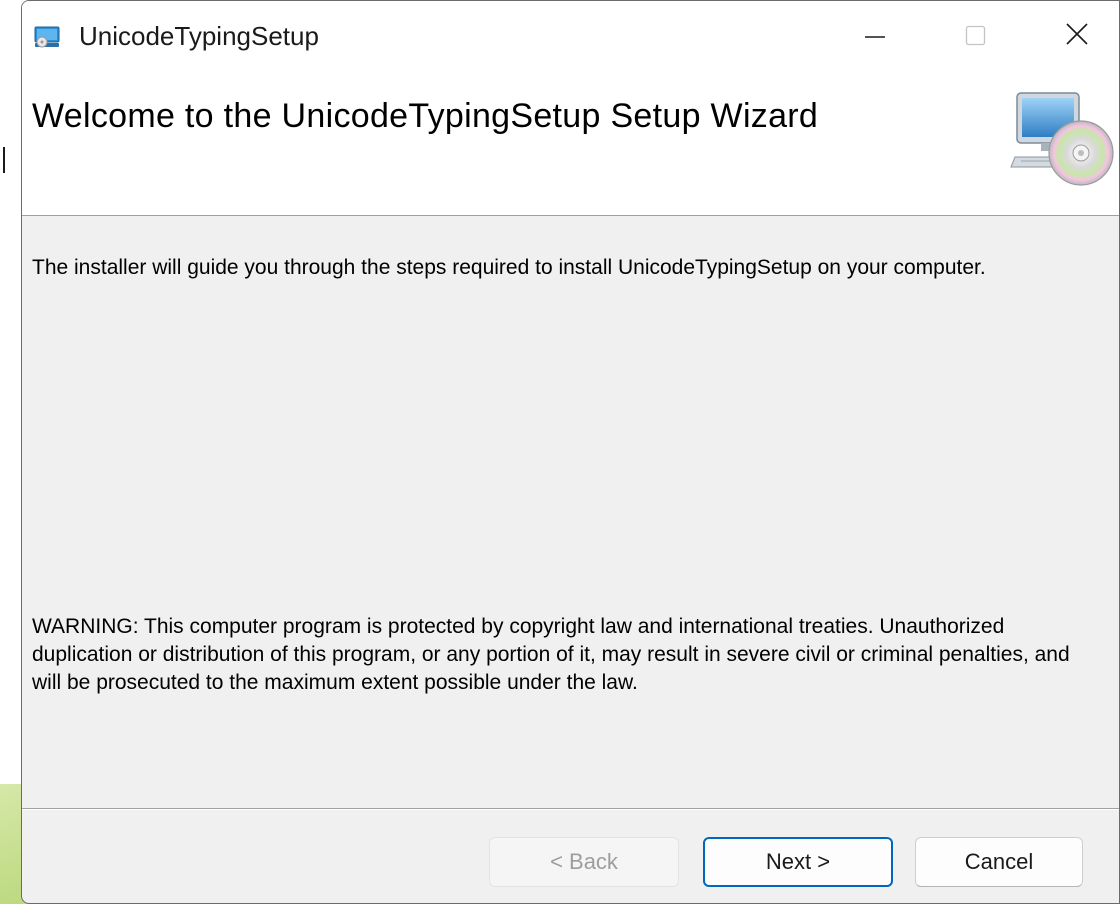 This screenshot has height=904, width=1120. What do you see at coordinates (199, 36) in the screenshot?
I see `window-title: UnicodeTypingSetup` at bounding box center [199, 36].